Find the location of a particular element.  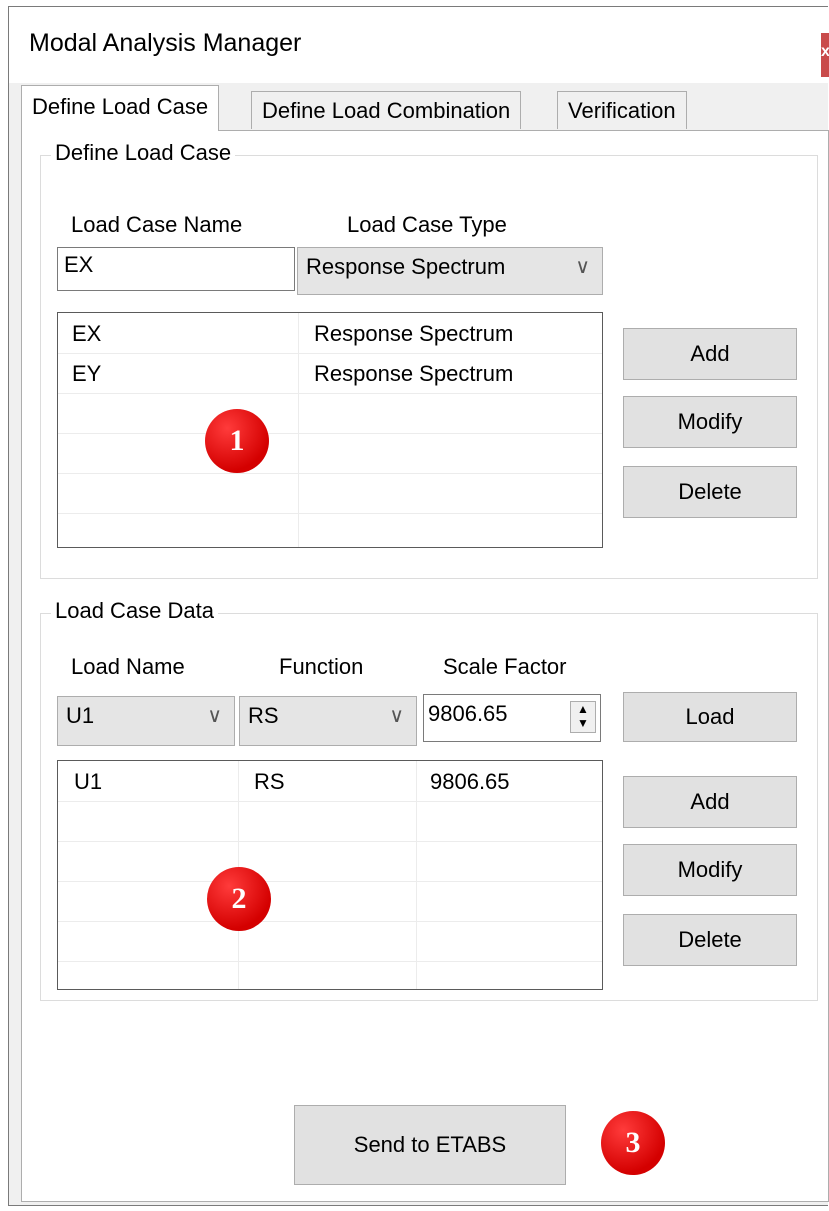

add-load-data-button: Add is located at coordinates (710, 802).